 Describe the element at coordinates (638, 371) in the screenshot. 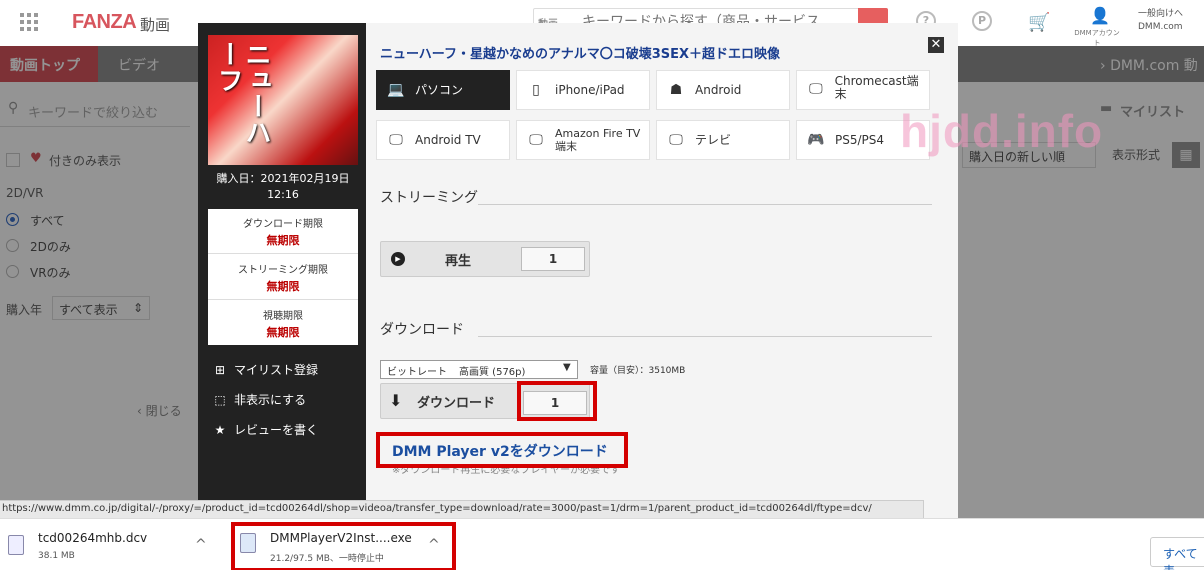

I see `file-capacity: 容量（目安）：3510MB` at that location.